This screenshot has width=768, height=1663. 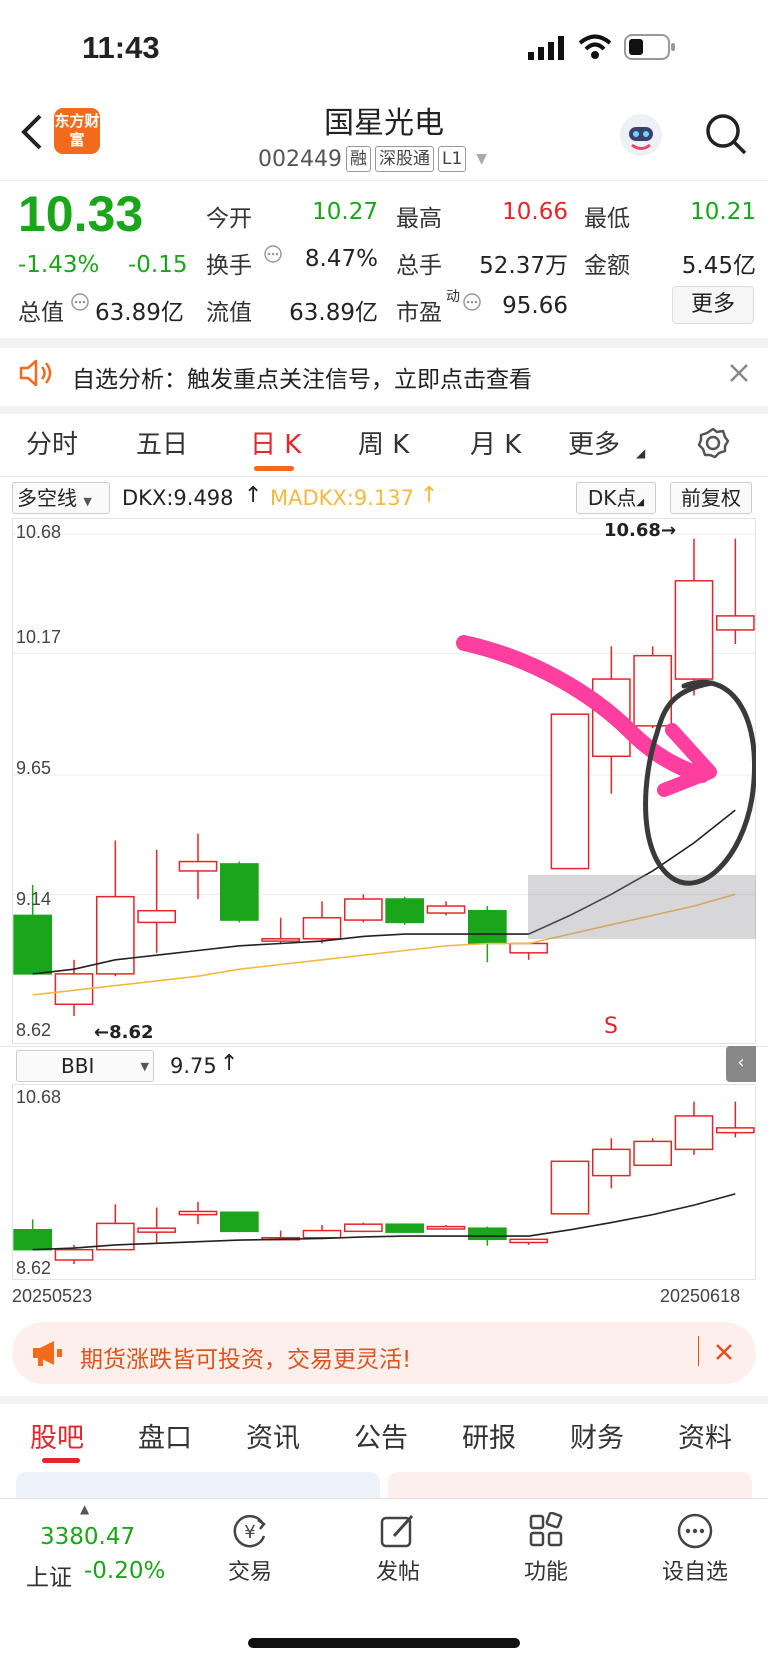 What do you see at coordinates (52, 1296) in the screenshot?
I see `x-start-date: 20250523` at bounding box center [52, 1296].